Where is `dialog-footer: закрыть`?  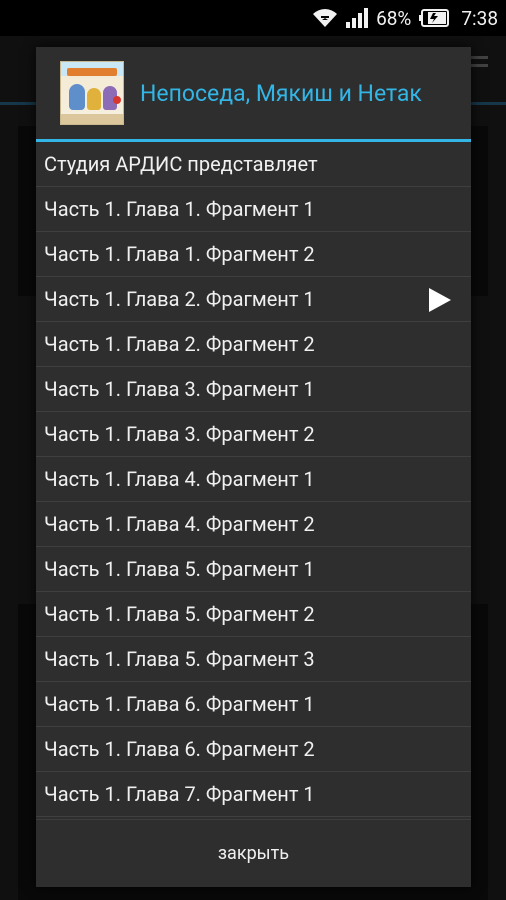 dialog-footer: закрыть is located at coordinates (253, 853).